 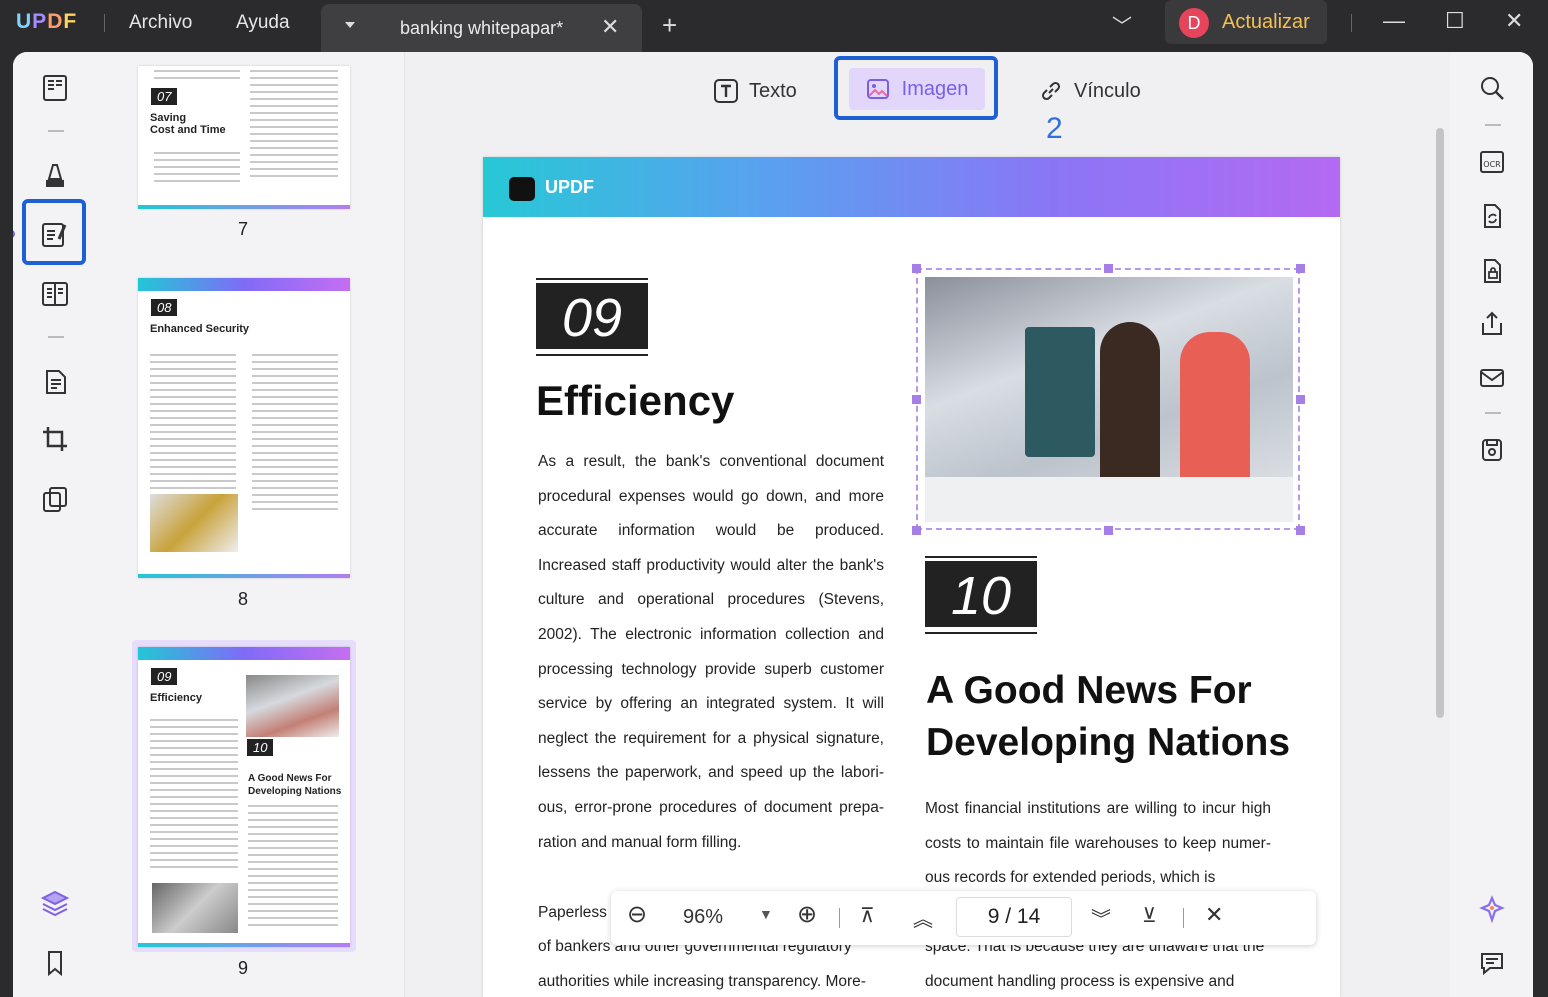 I want to click on zoom-dropdown-icon: ▼, so click(x=766, y=914).